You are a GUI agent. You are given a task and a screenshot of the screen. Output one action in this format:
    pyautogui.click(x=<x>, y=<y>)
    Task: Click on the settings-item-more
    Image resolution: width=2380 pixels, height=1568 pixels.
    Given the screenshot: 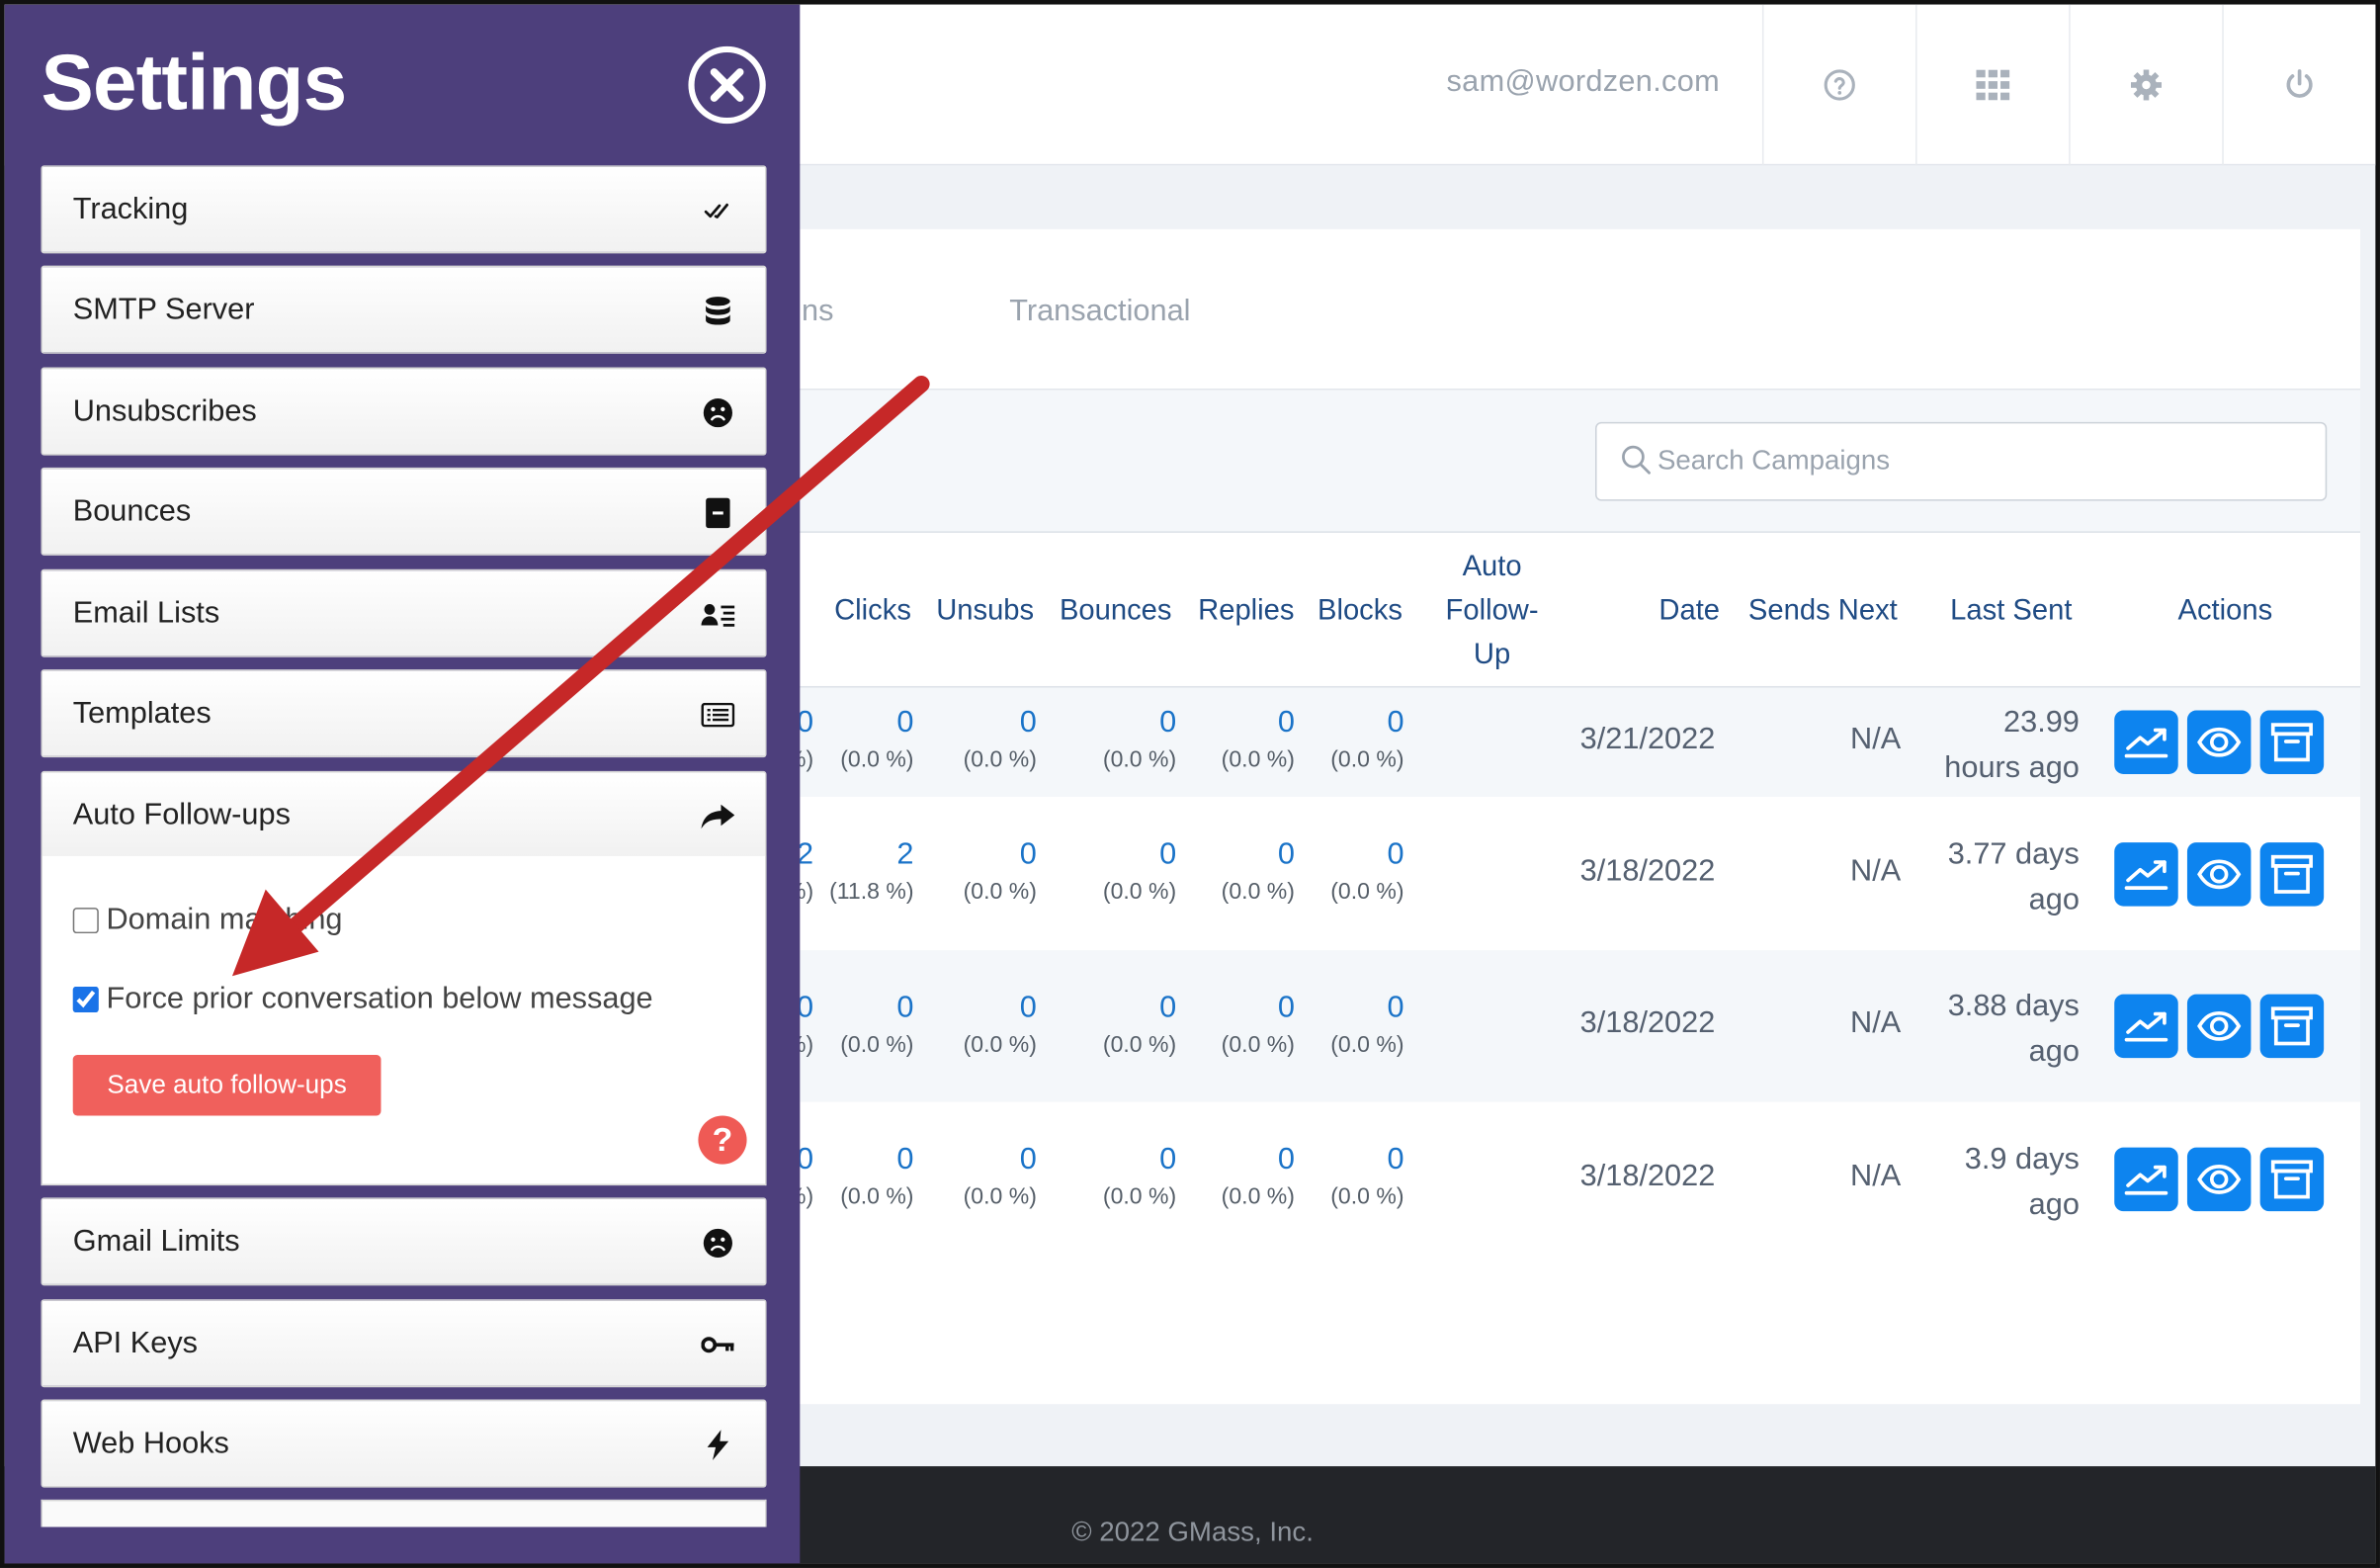 What is the action you would take?
    pyautogui.click(x=404, y=1513)
    